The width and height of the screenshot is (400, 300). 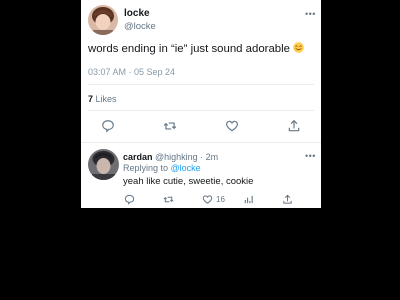 What do you see at coordinates (137, 13) in the screenshot?
I see `display-name: locke` at bounding box center [137, 13].